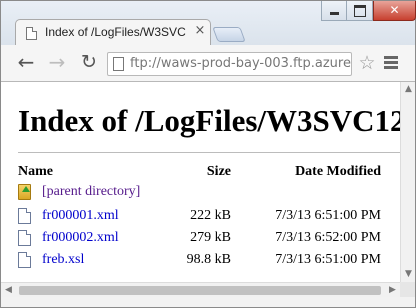  Describe the element at coordinates (407, 289) in the screenshot. I see `scrollbar-corner` at that location.